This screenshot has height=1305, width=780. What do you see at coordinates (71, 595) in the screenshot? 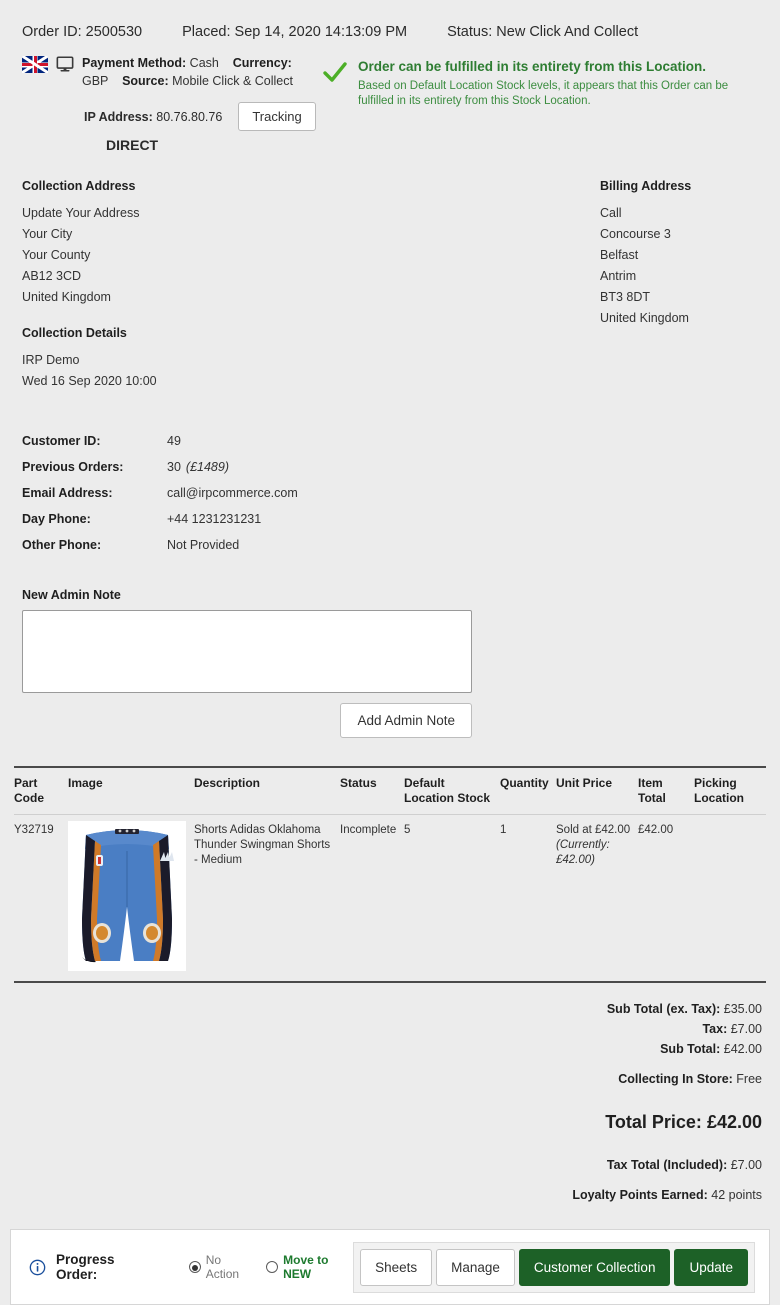
I see `new-admin-note-label: New Admin Note` at bounding box center [71, 595].